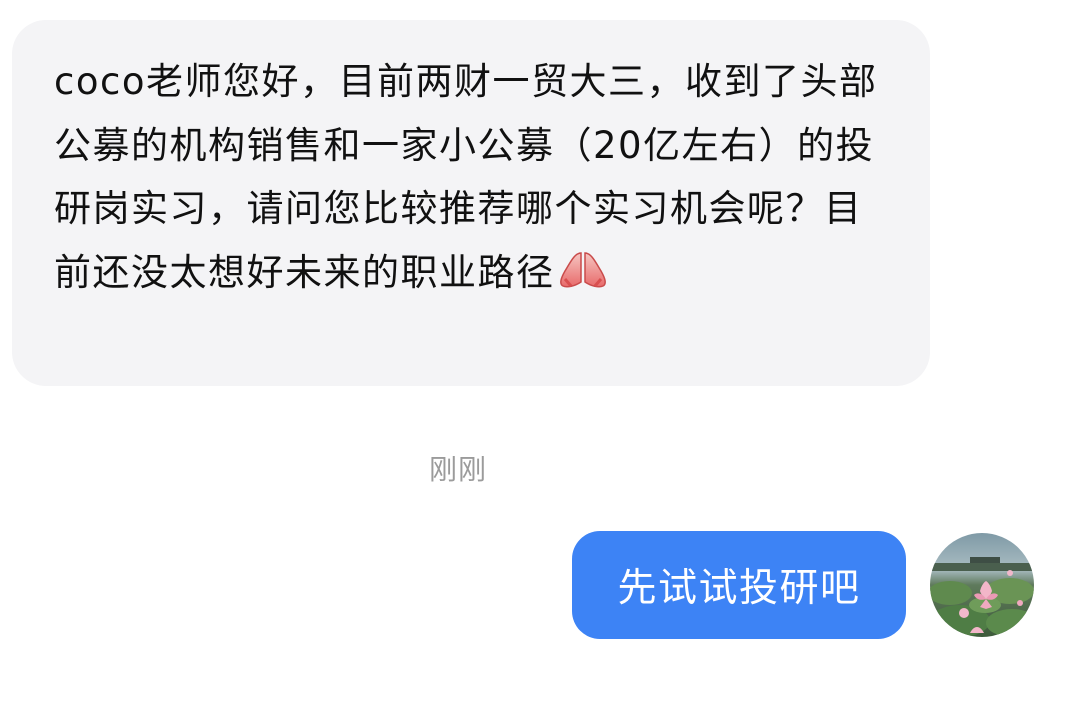  I want to click on folded-hands-emoji-icon, so click(583, 266).